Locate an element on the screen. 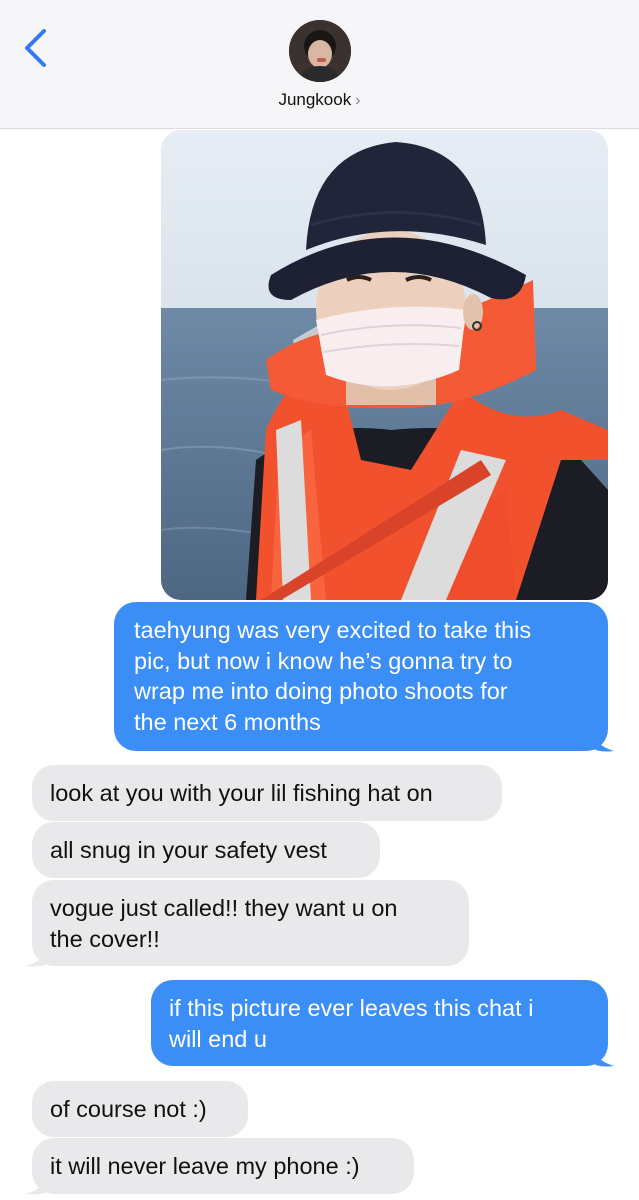 The image size is (639, 1200). message-text-line: wrap me into doing photo shoots for is located at coordinates (321, 691).